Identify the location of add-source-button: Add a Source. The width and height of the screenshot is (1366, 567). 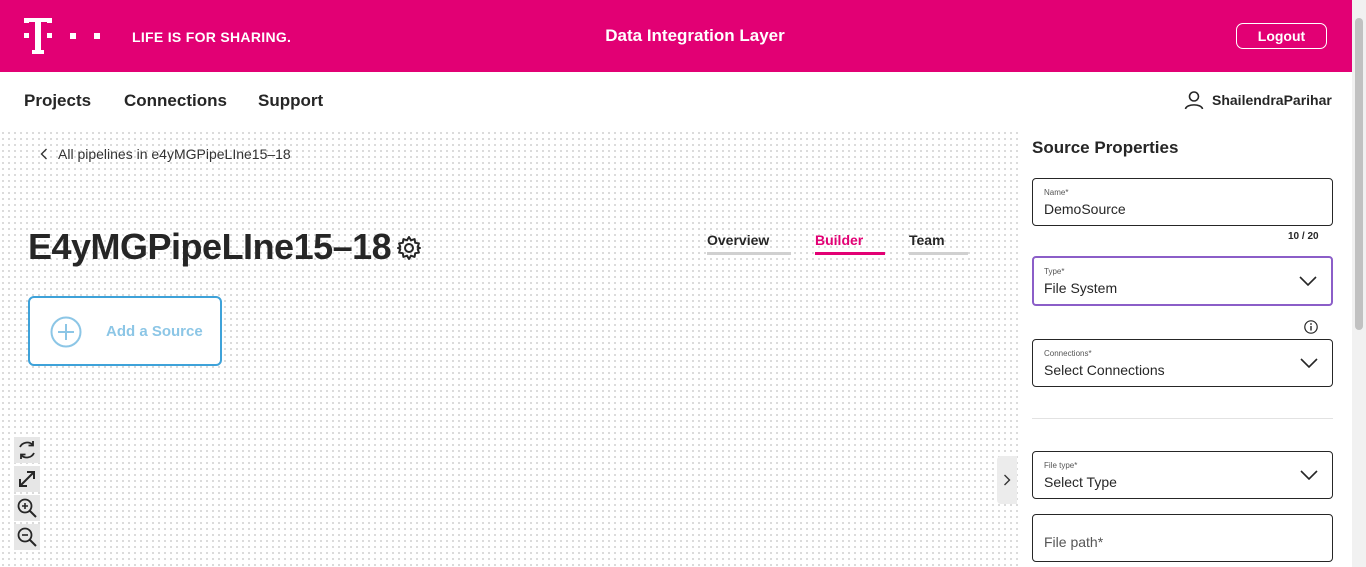
(125, 331).